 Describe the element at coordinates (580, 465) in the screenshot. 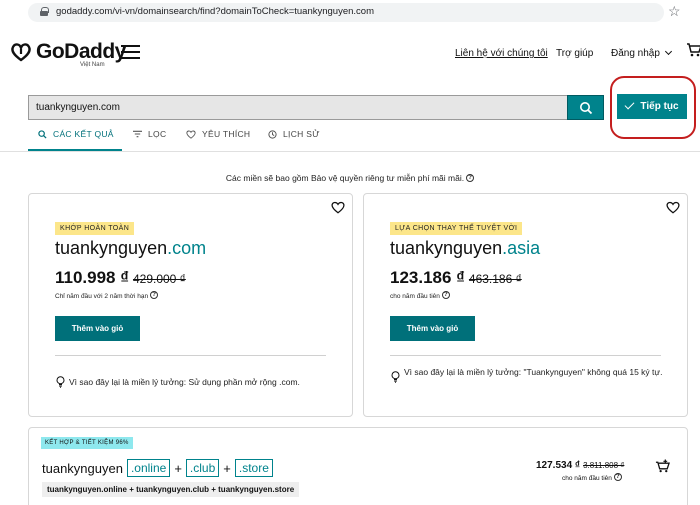

I see `bundle-price: 127.534 ₫ 3.811.808 ₫` at that location.